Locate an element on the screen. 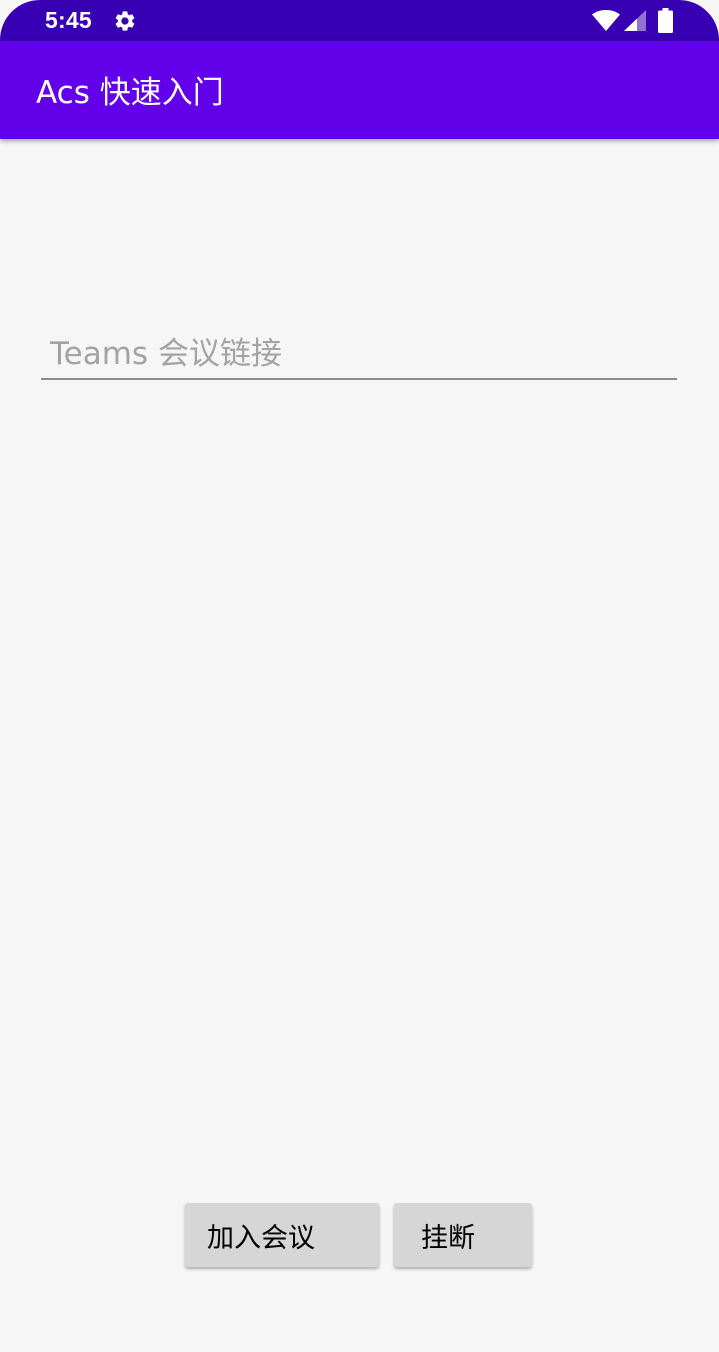 The height and width of the screenshot is (1352, 719). meeting-link-input is located at coordinates (359, 355).